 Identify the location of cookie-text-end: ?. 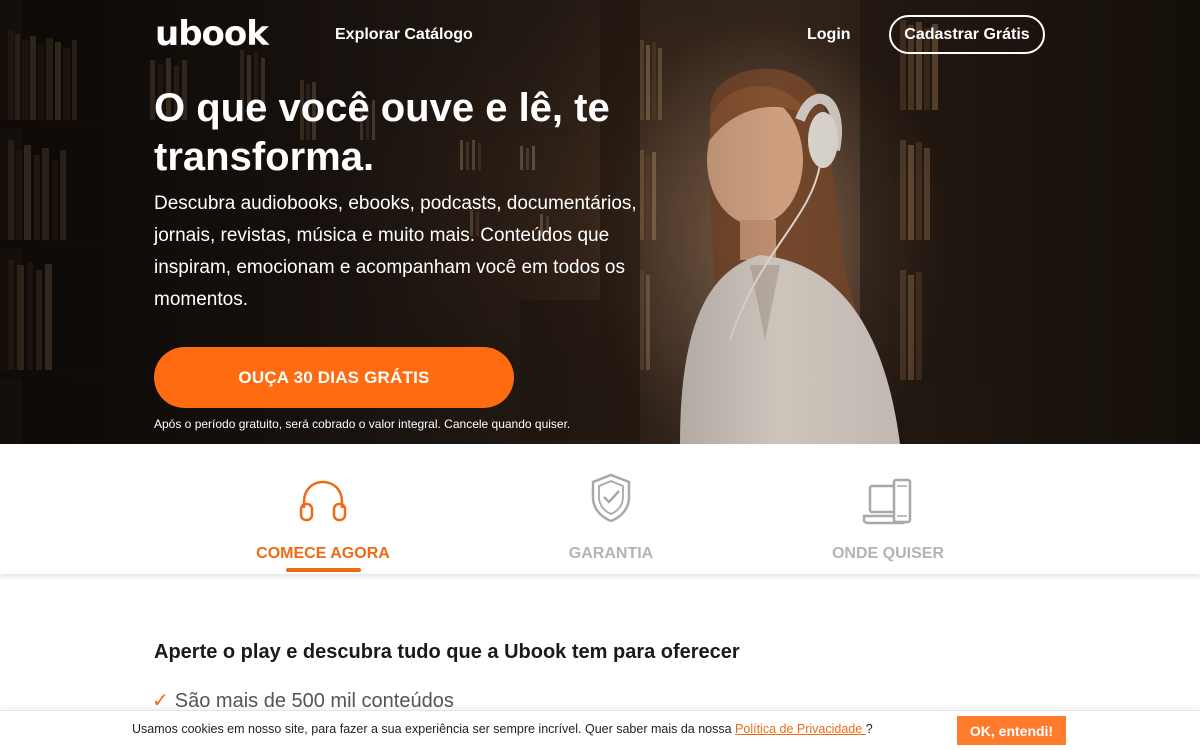
(869, 729).